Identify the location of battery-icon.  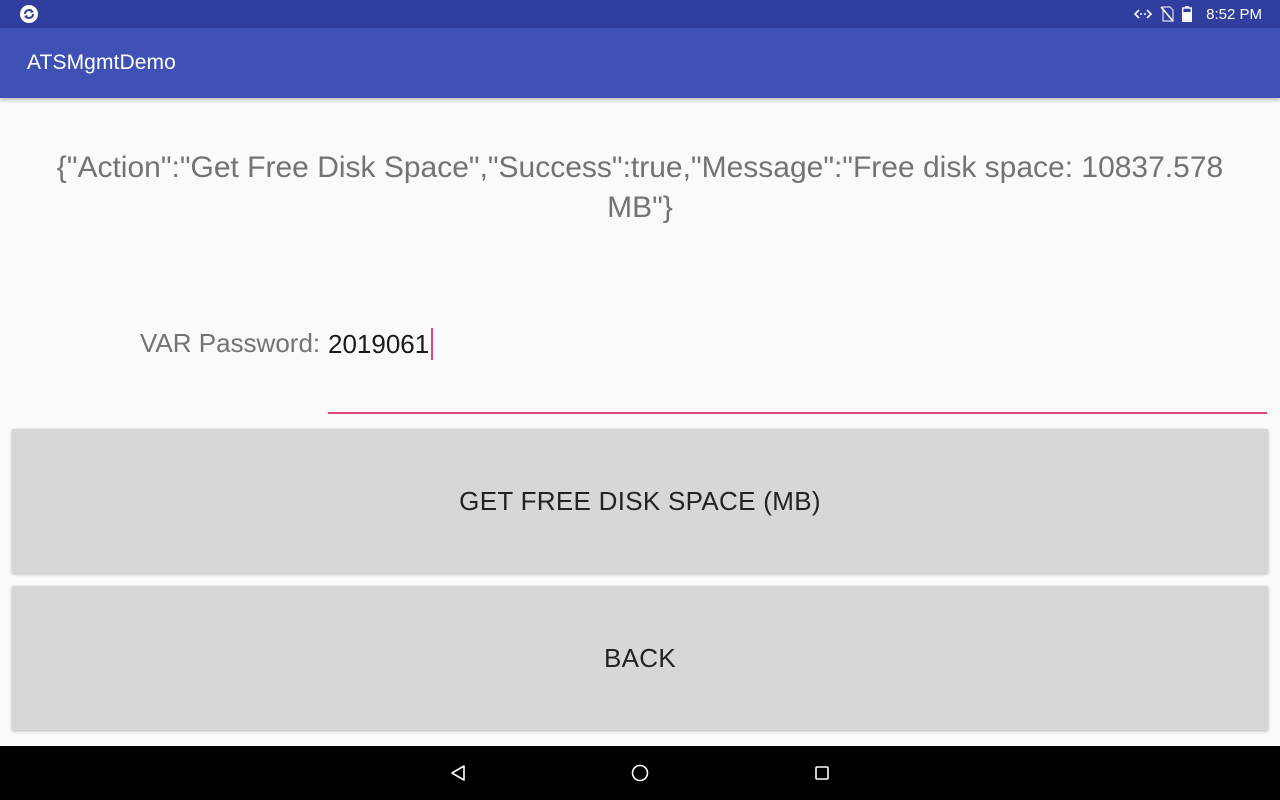
(1187, 14).